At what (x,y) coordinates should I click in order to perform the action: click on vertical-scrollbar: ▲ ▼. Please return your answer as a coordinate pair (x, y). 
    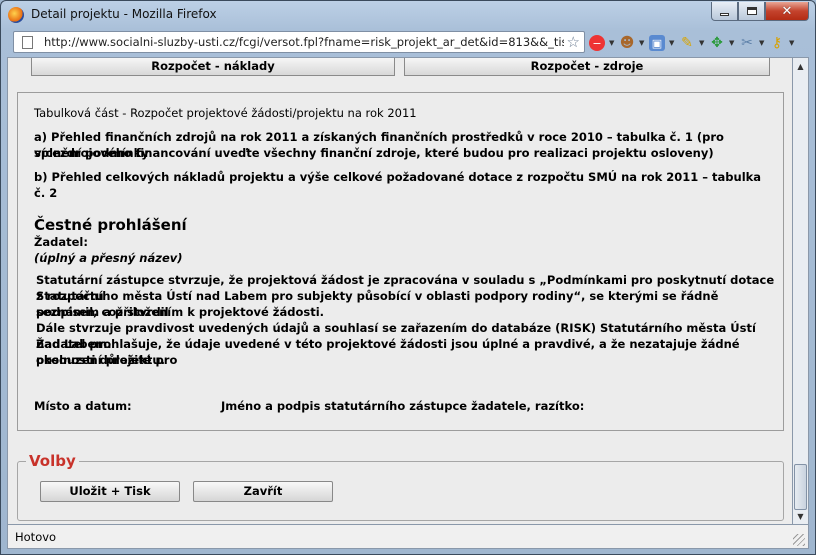
    Looking at the image, I should click on (801, 291).